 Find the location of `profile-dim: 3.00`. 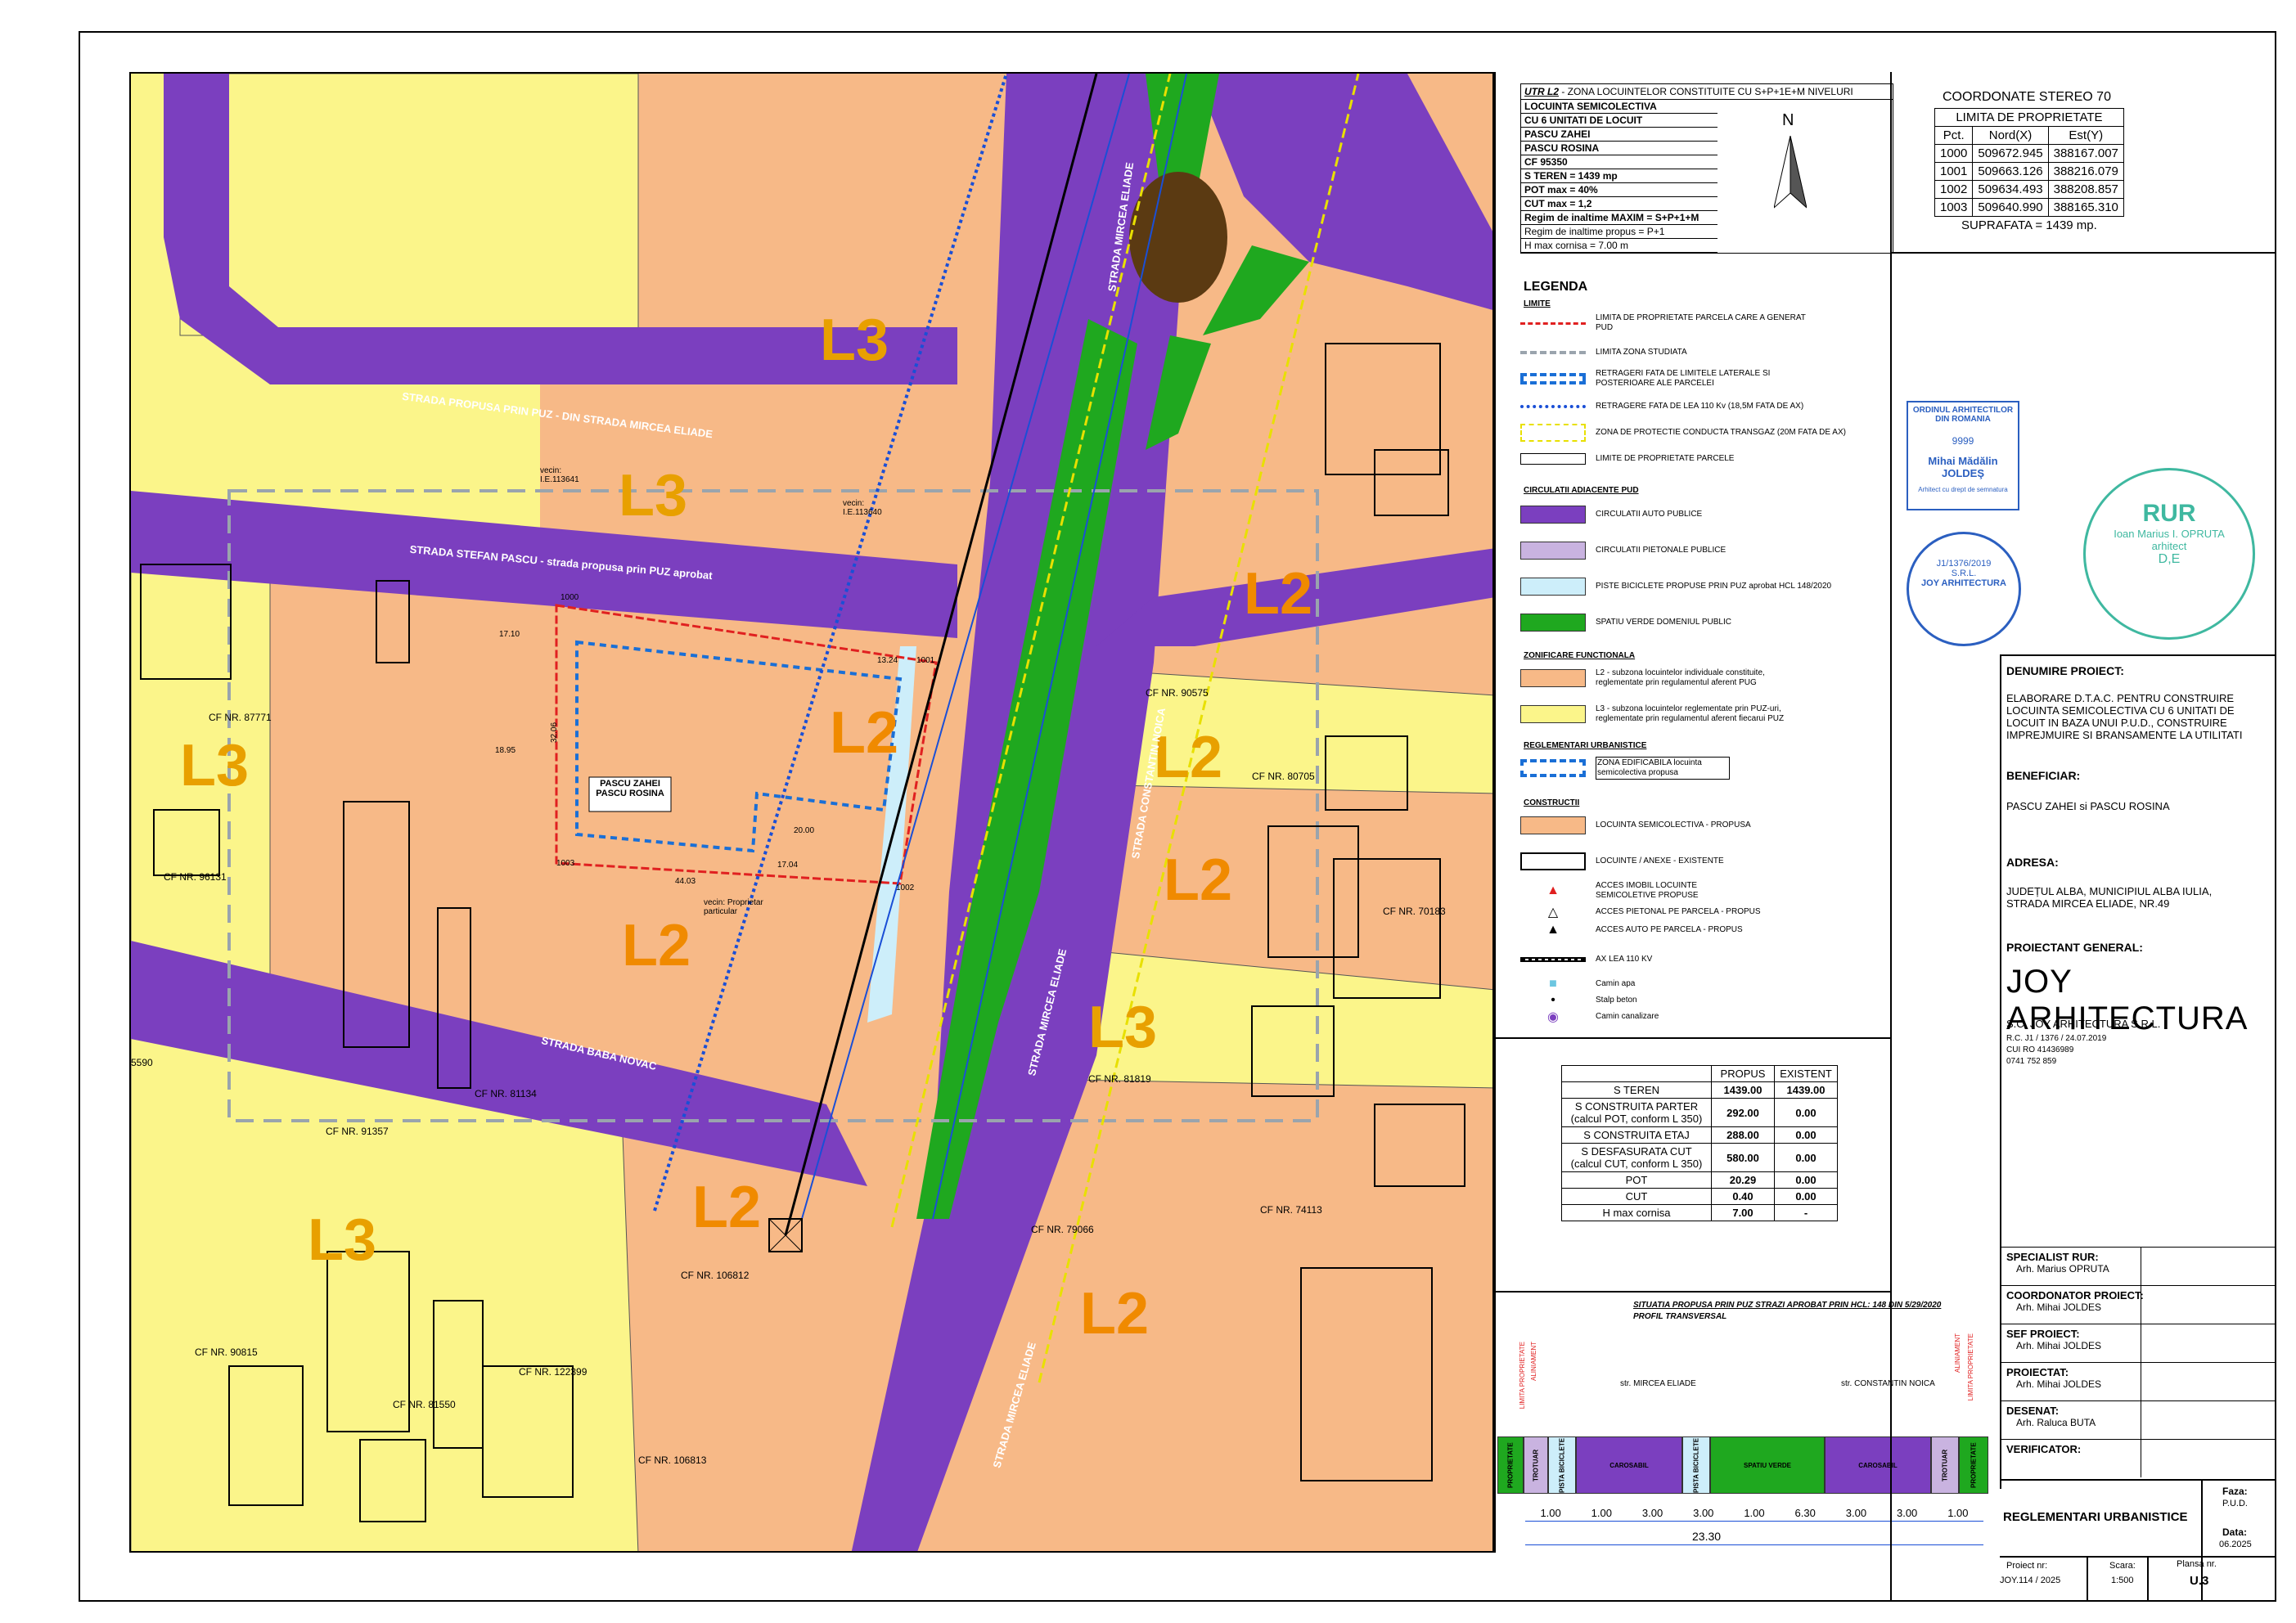

profile-dim: 3.00 is located at coordinates (1856, 1514).